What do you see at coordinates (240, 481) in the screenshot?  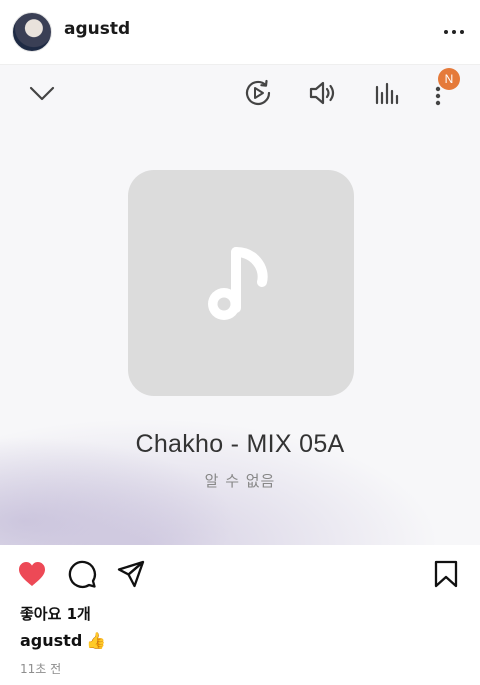 I see `track-artist: 알 수 없음` at bounding box center [240, 481].